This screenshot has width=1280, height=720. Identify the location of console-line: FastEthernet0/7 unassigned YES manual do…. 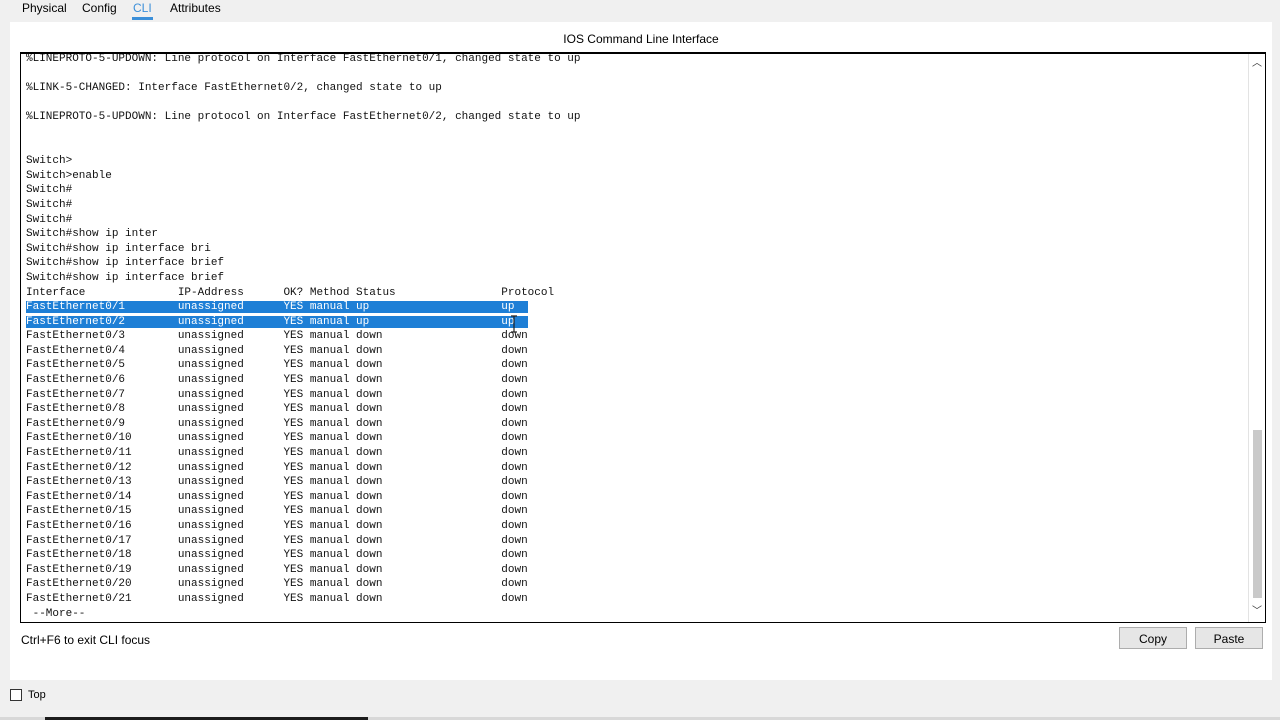
(633, 395).